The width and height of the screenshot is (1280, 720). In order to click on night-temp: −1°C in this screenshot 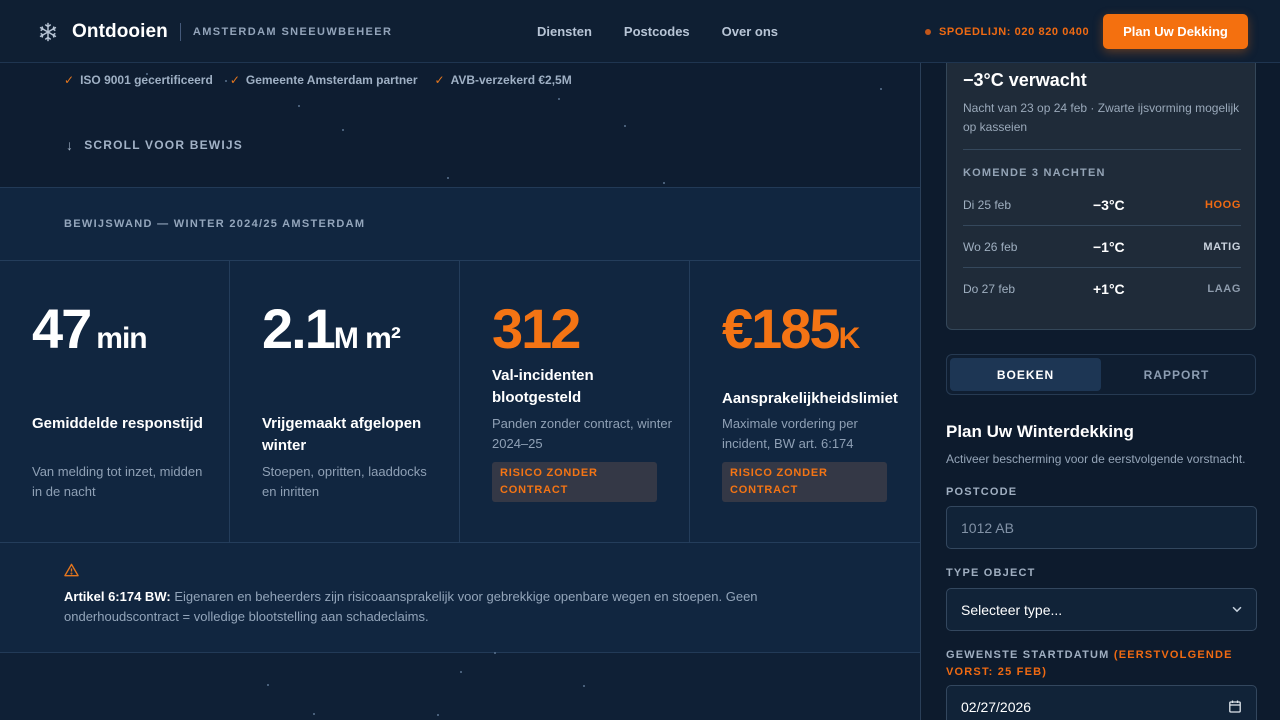, I will do `click(1109, 246)`.